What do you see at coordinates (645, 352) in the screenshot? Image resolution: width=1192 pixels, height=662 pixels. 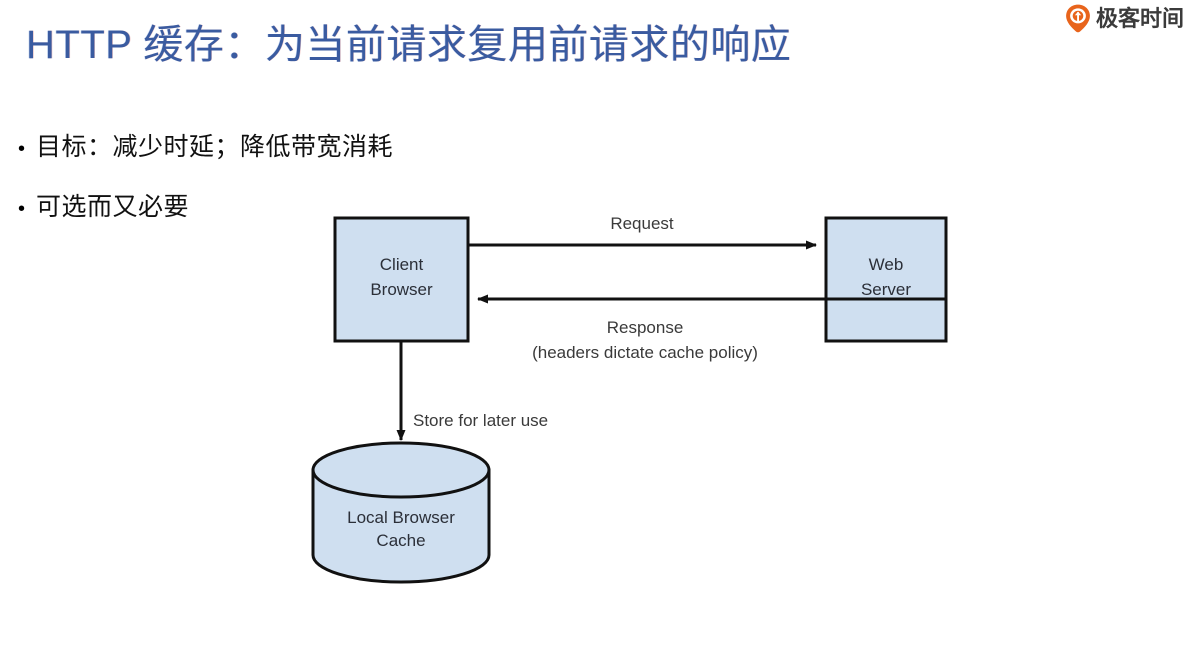 I see `edge-response-label-line2: (headers dictate cache policy)` at bounding box center [645, 352].